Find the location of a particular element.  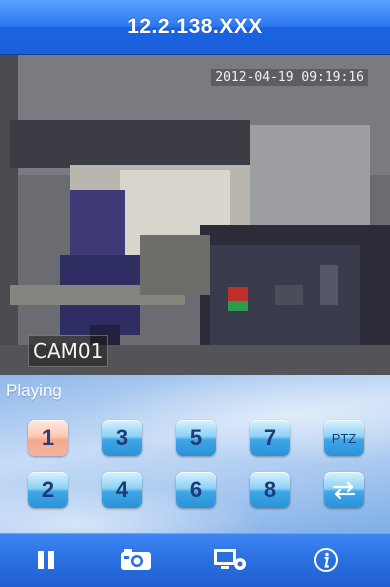

snapshot-button is located at coordinates (136, 560).